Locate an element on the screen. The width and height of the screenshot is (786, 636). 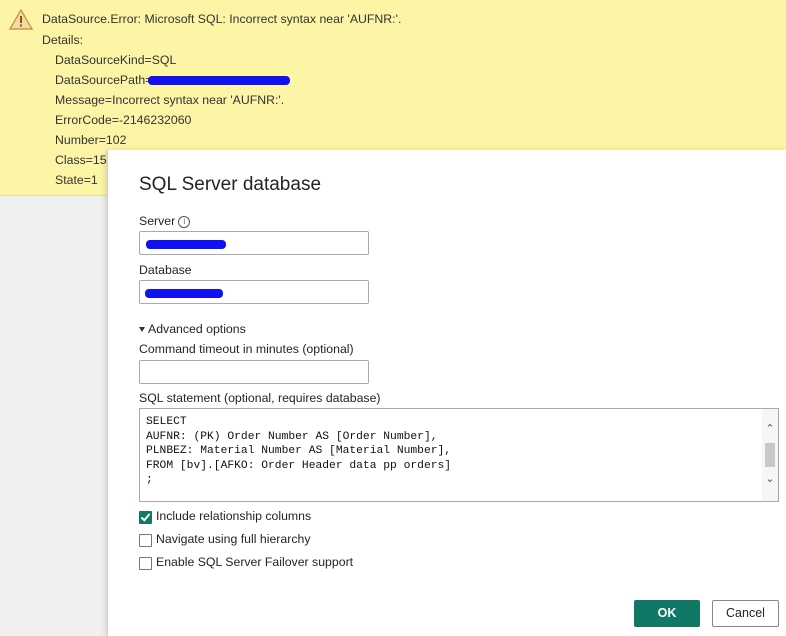
sql-line: SELECT is located at coordinates (166, 422).